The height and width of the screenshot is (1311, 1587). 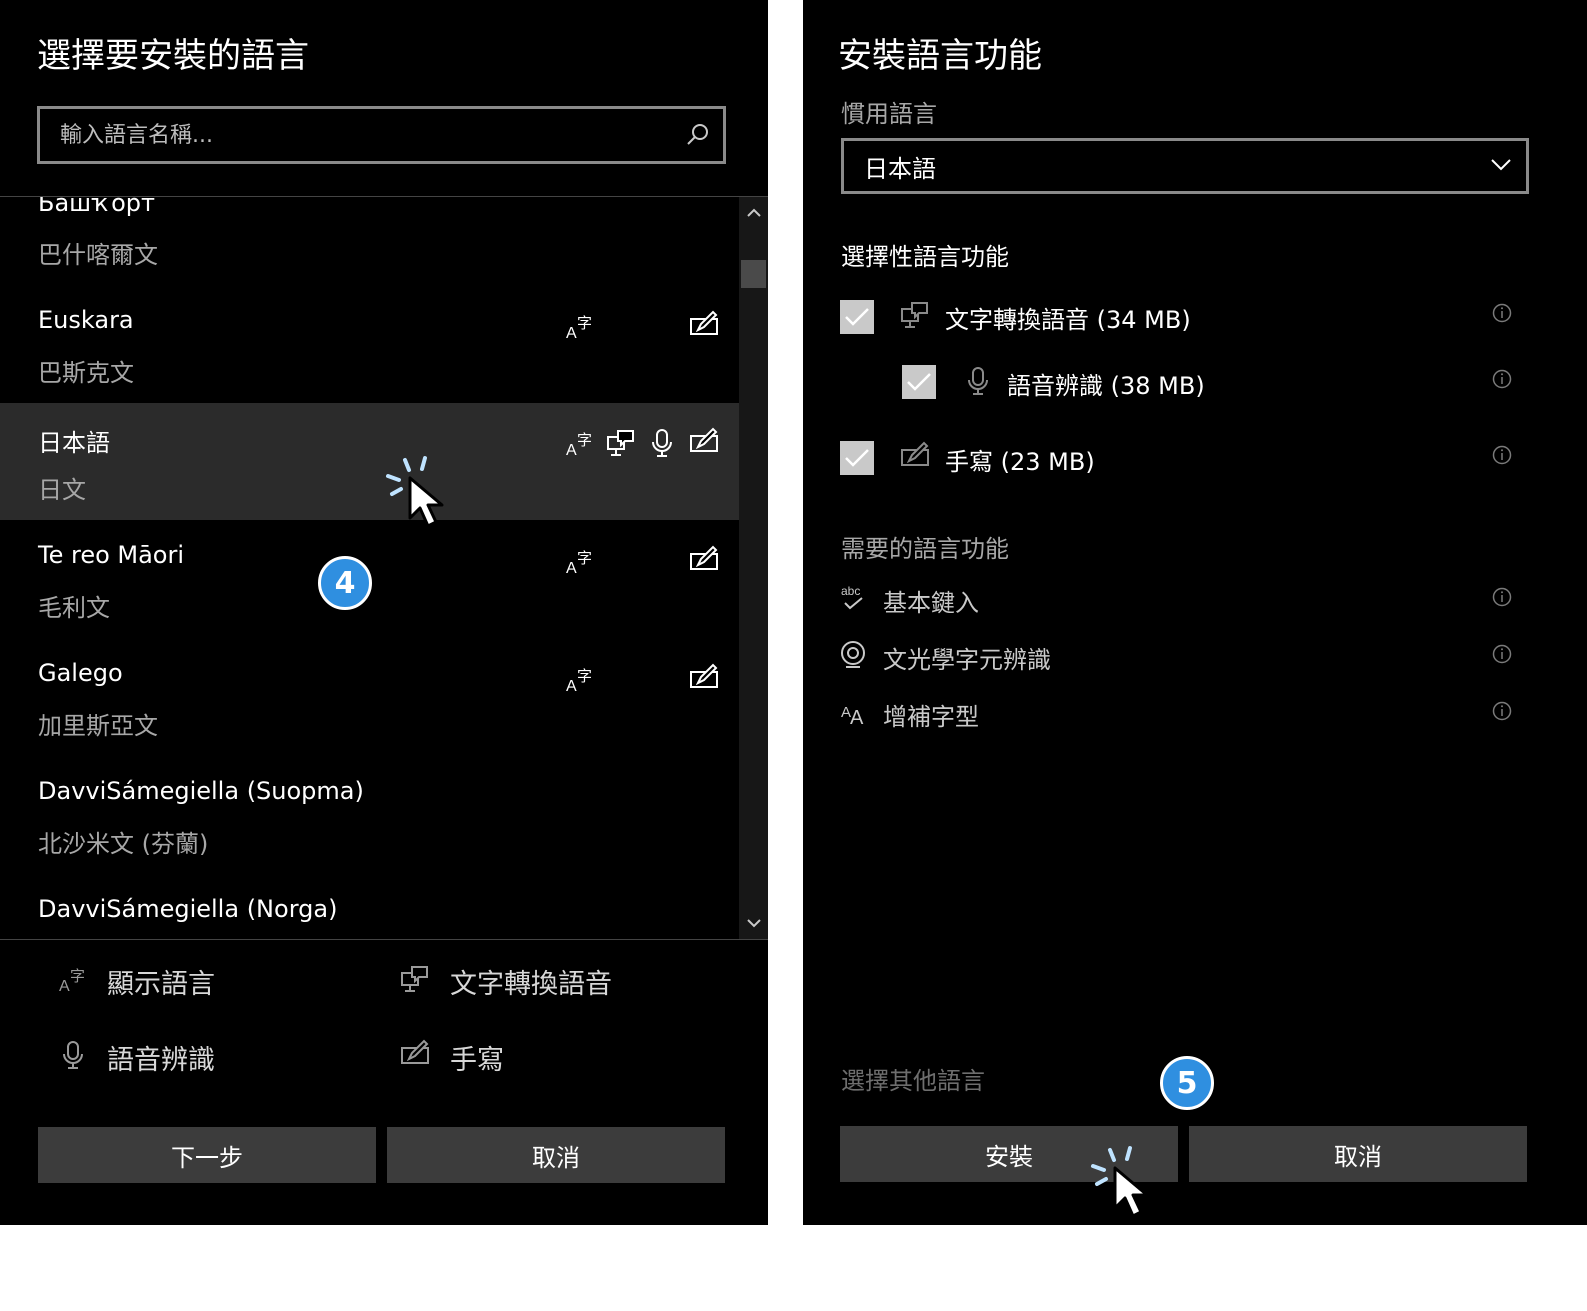 I want to click on required-features-heading: 需要的語言功能, so click(x=925, y=549).